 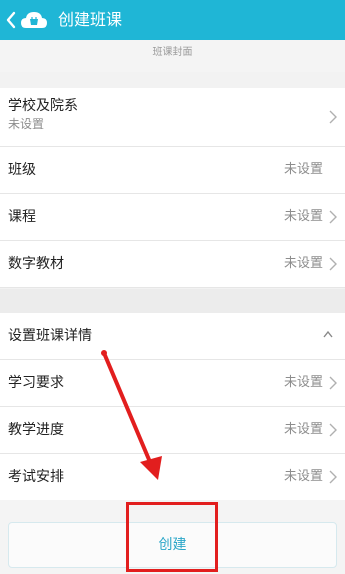 What do you see at coordinates (131, 415) in the screenshot?
I see `annotation-arrow` at bounding box center [131, 415].